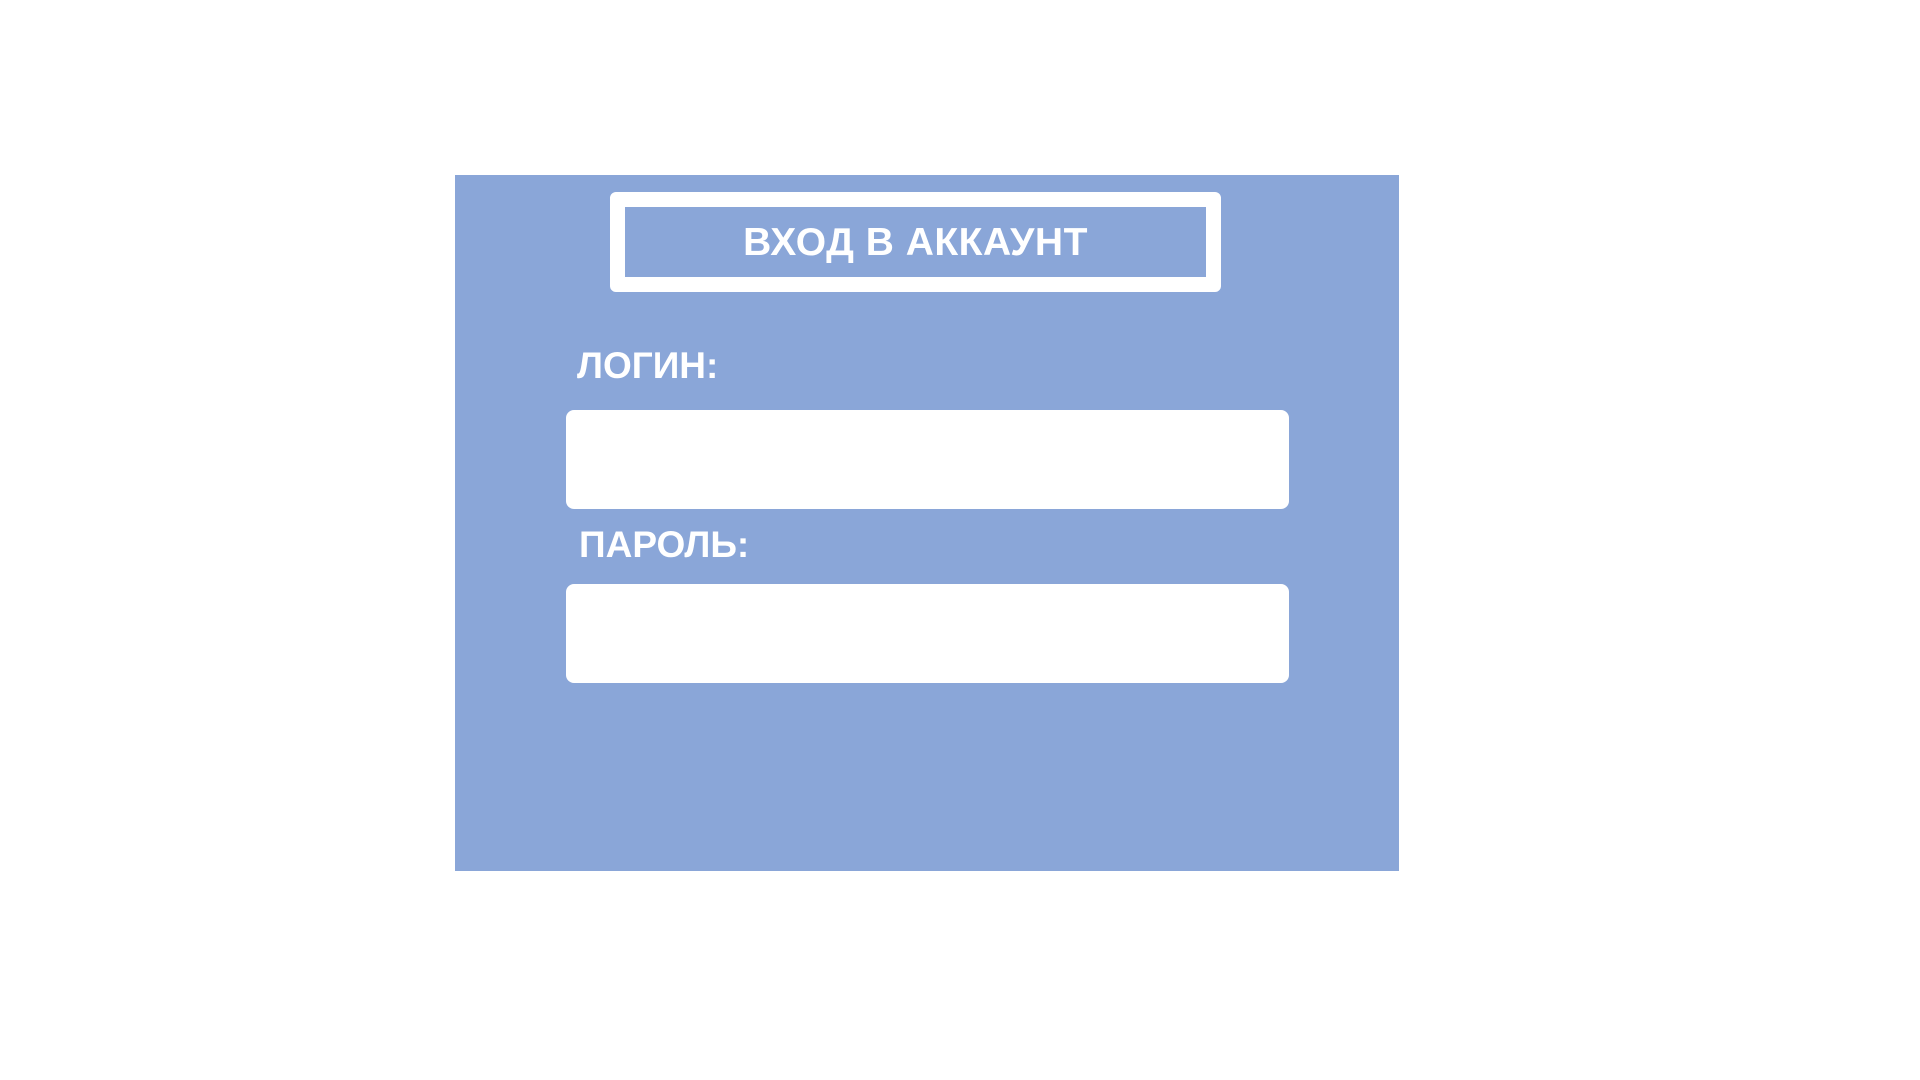 This screenshot has height=1080, width=1920. What do you see at coordinates (927, 633) in the screenshot?
I see `password-input` at bounding box center [927, 633].